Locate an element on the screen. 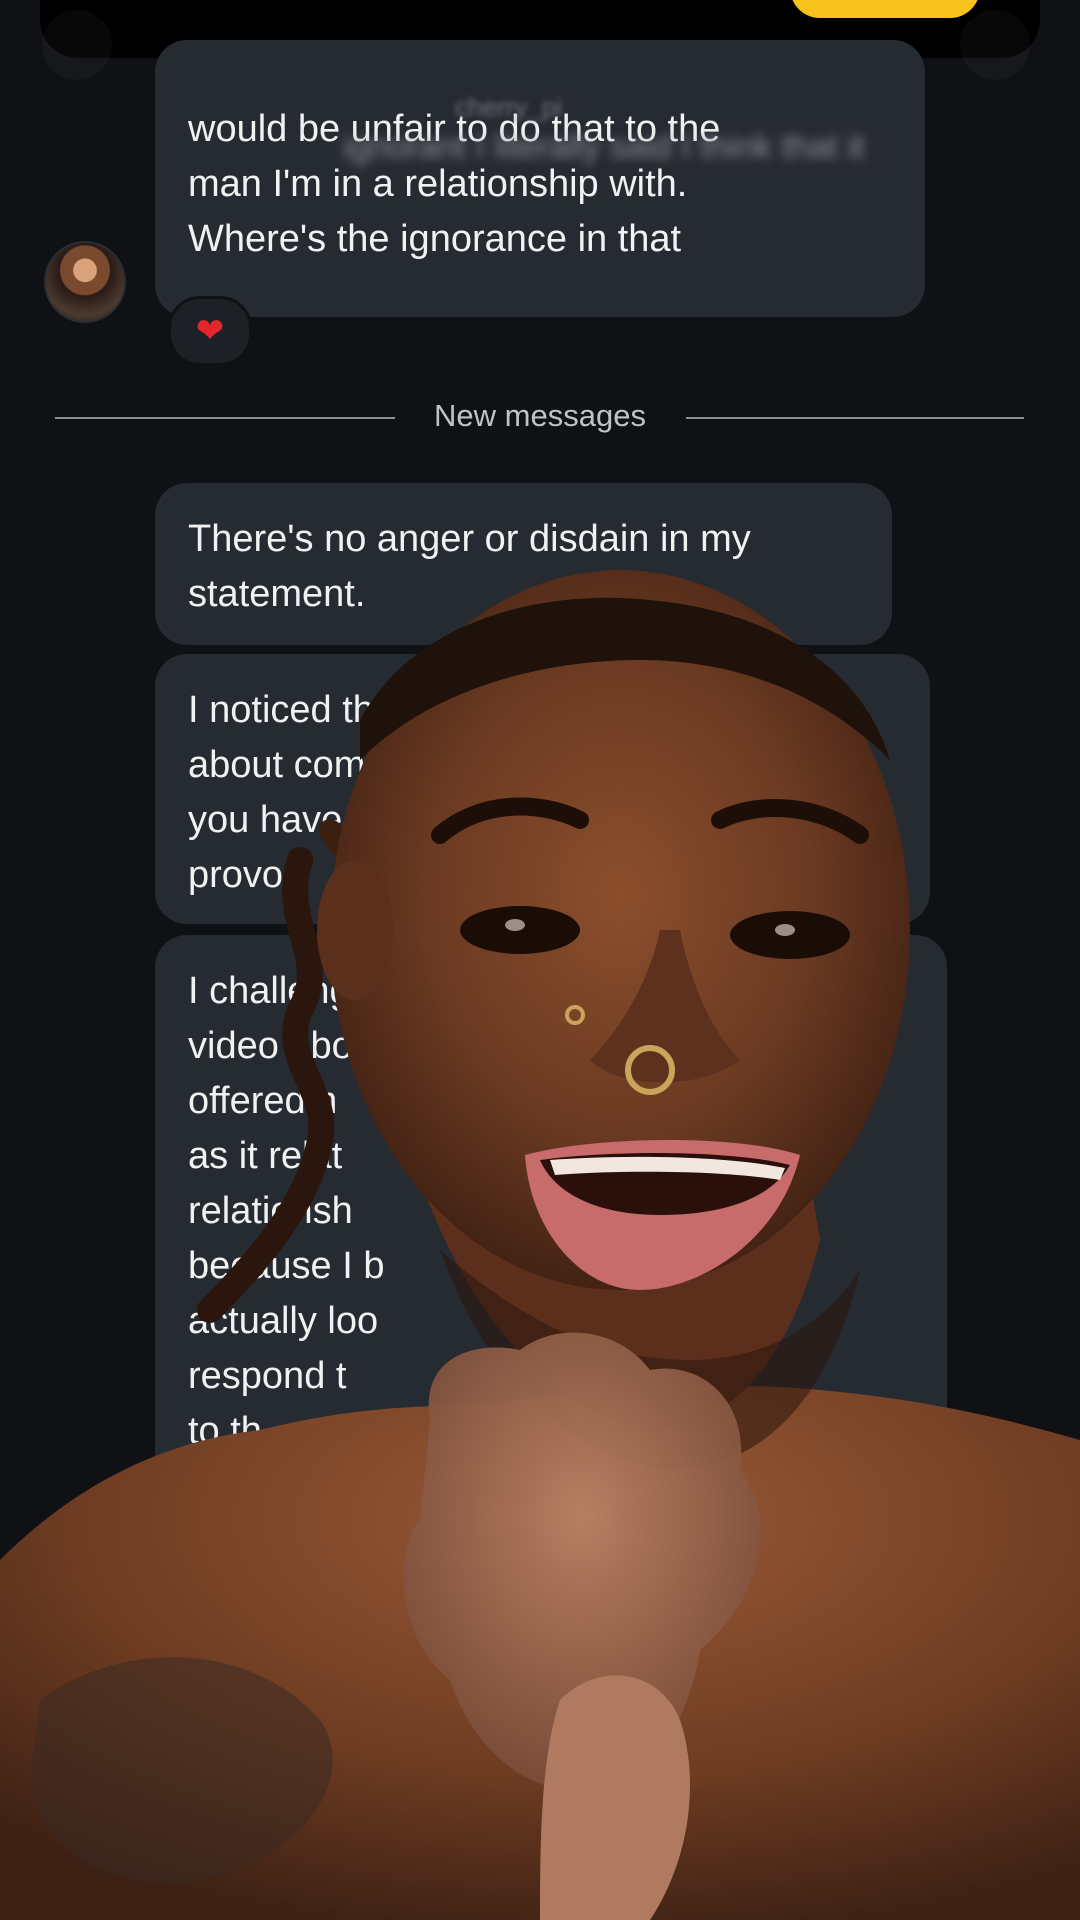 The width and height of the screenshot is (1080, 1920). message-line: offered h is located at coordinates (263, 1101).